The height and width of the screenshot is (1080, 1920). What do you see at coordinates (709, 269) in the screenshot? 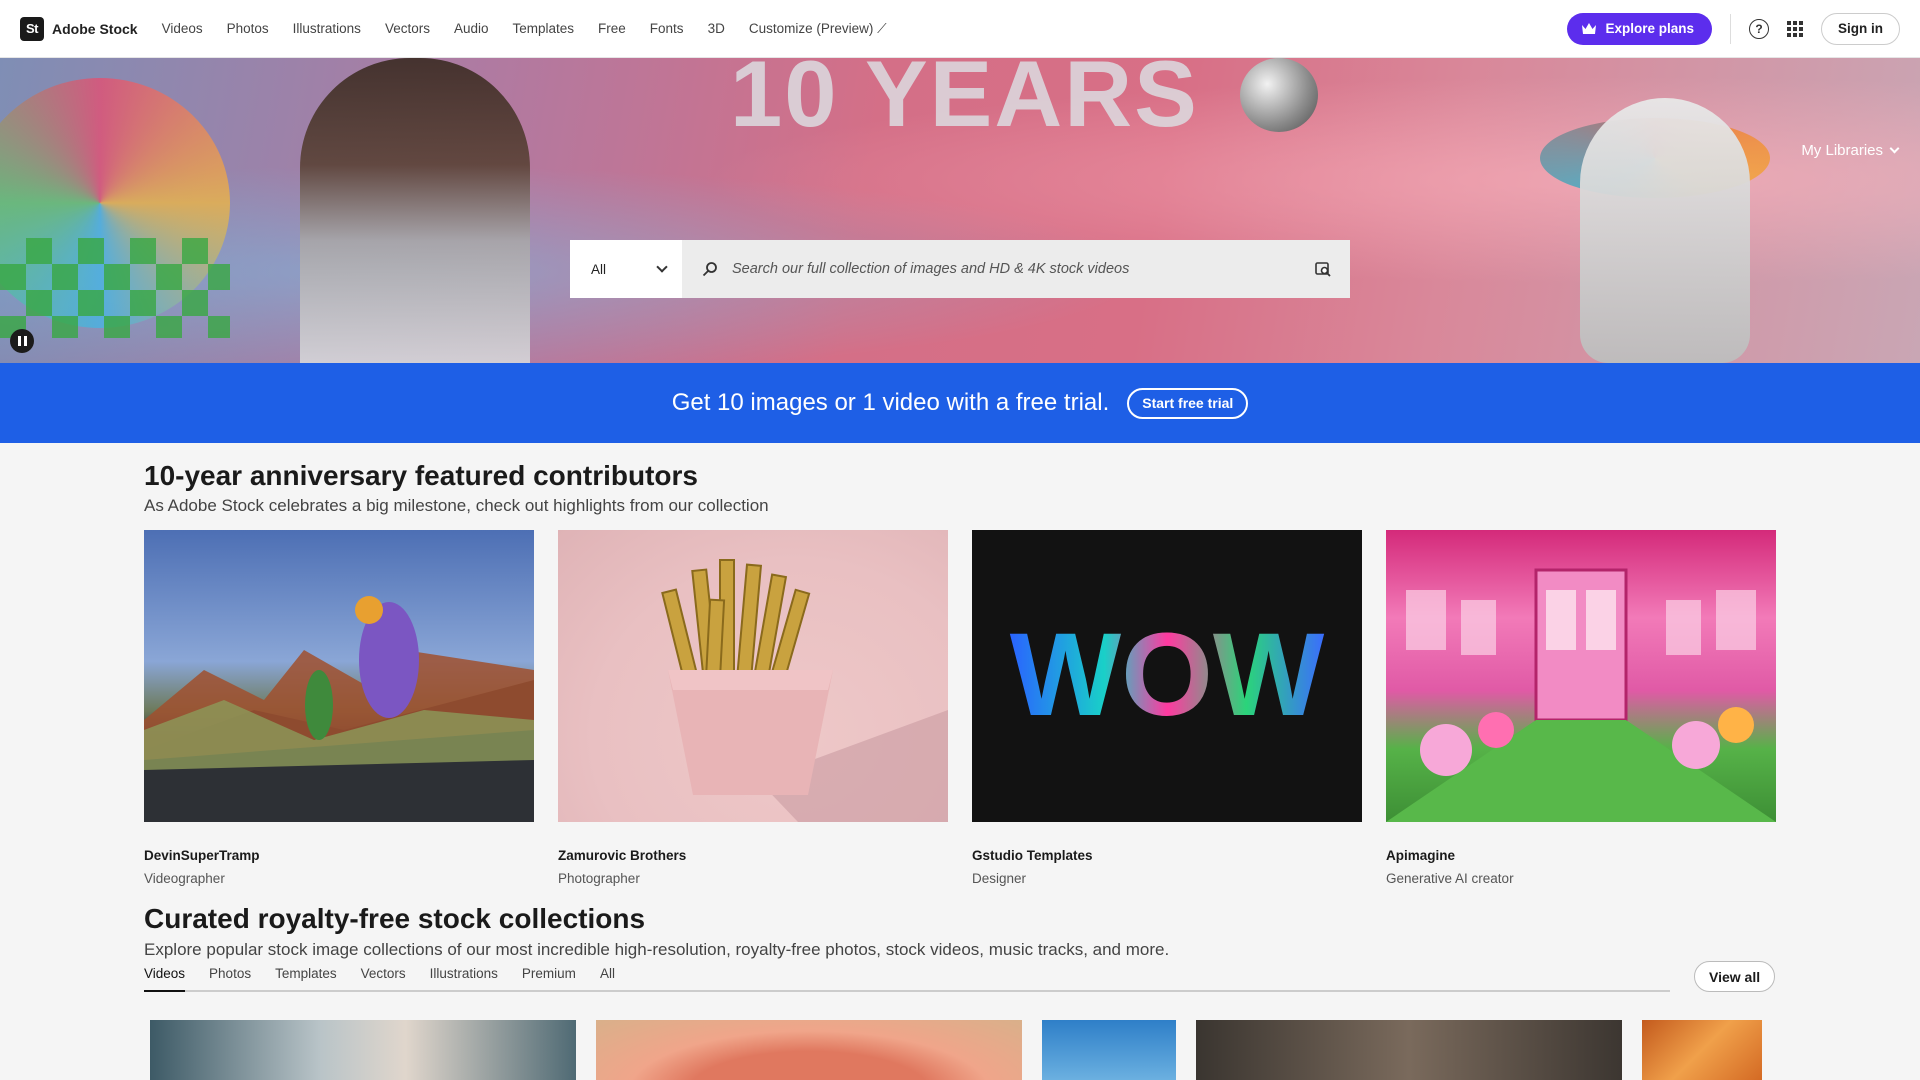
I see `search-icon` at bounding box center [709, 269].